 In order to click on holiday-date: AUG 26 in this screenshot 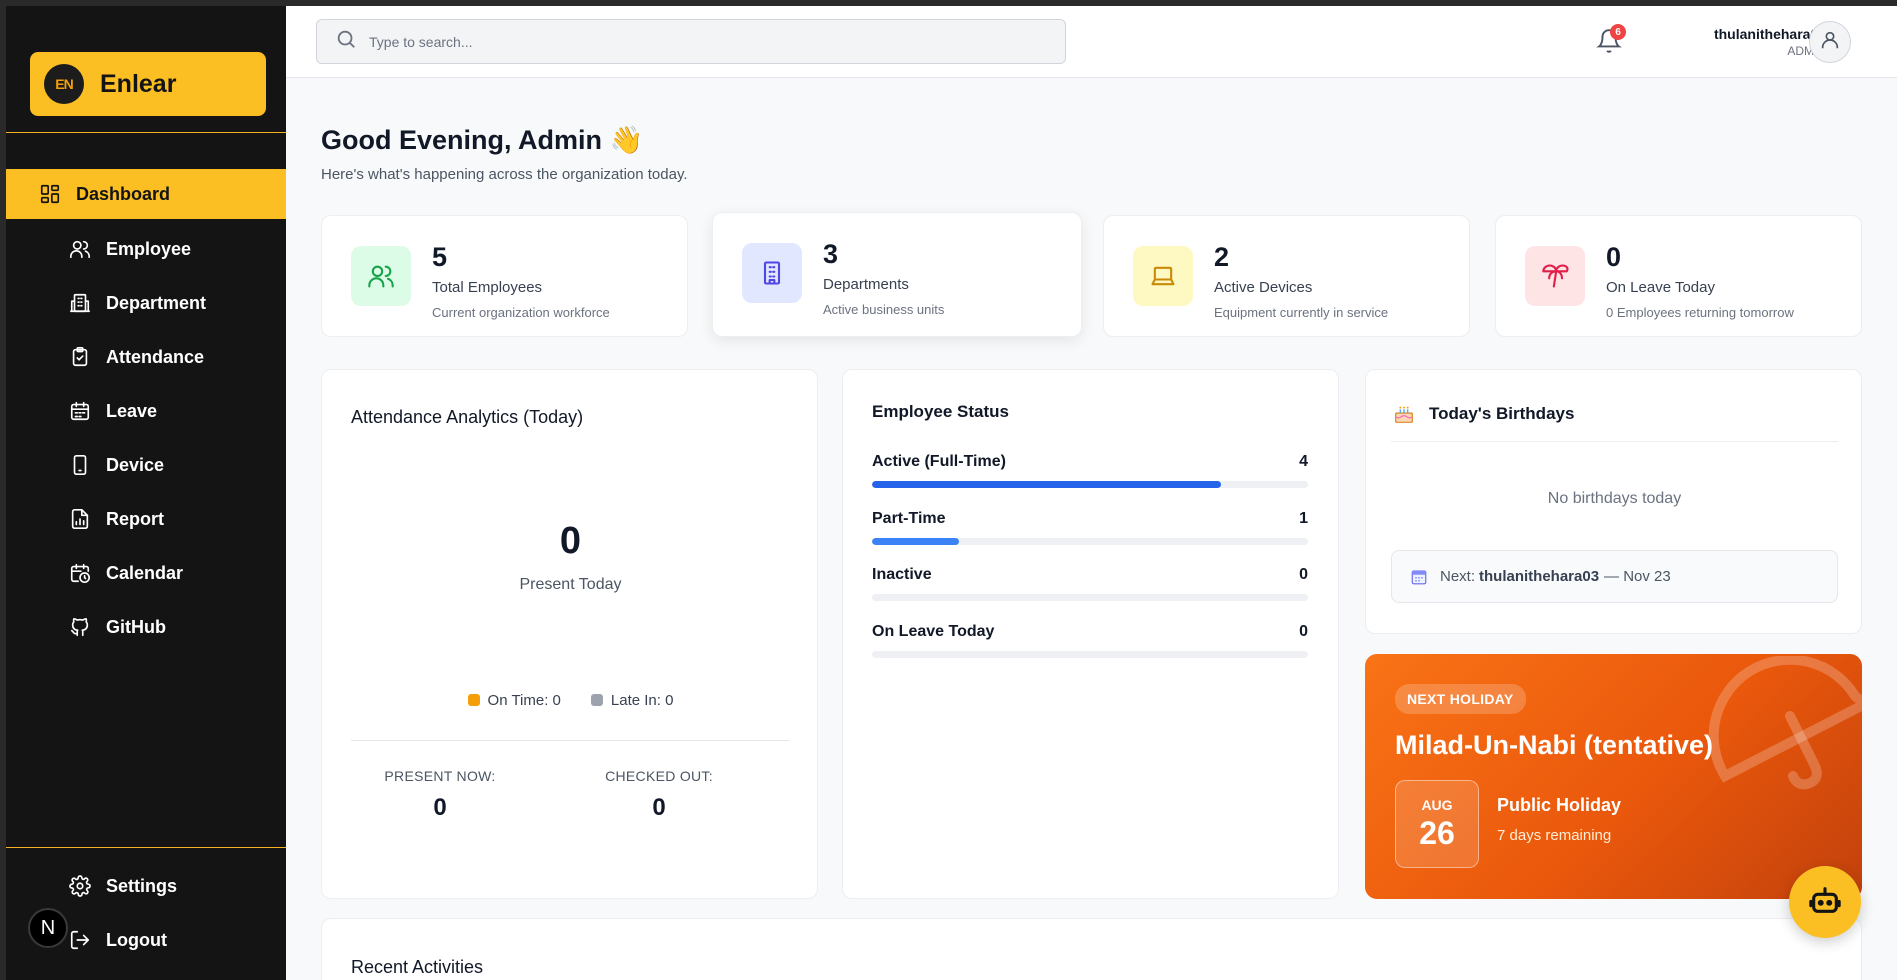, I will do `click(1437, 824)`.